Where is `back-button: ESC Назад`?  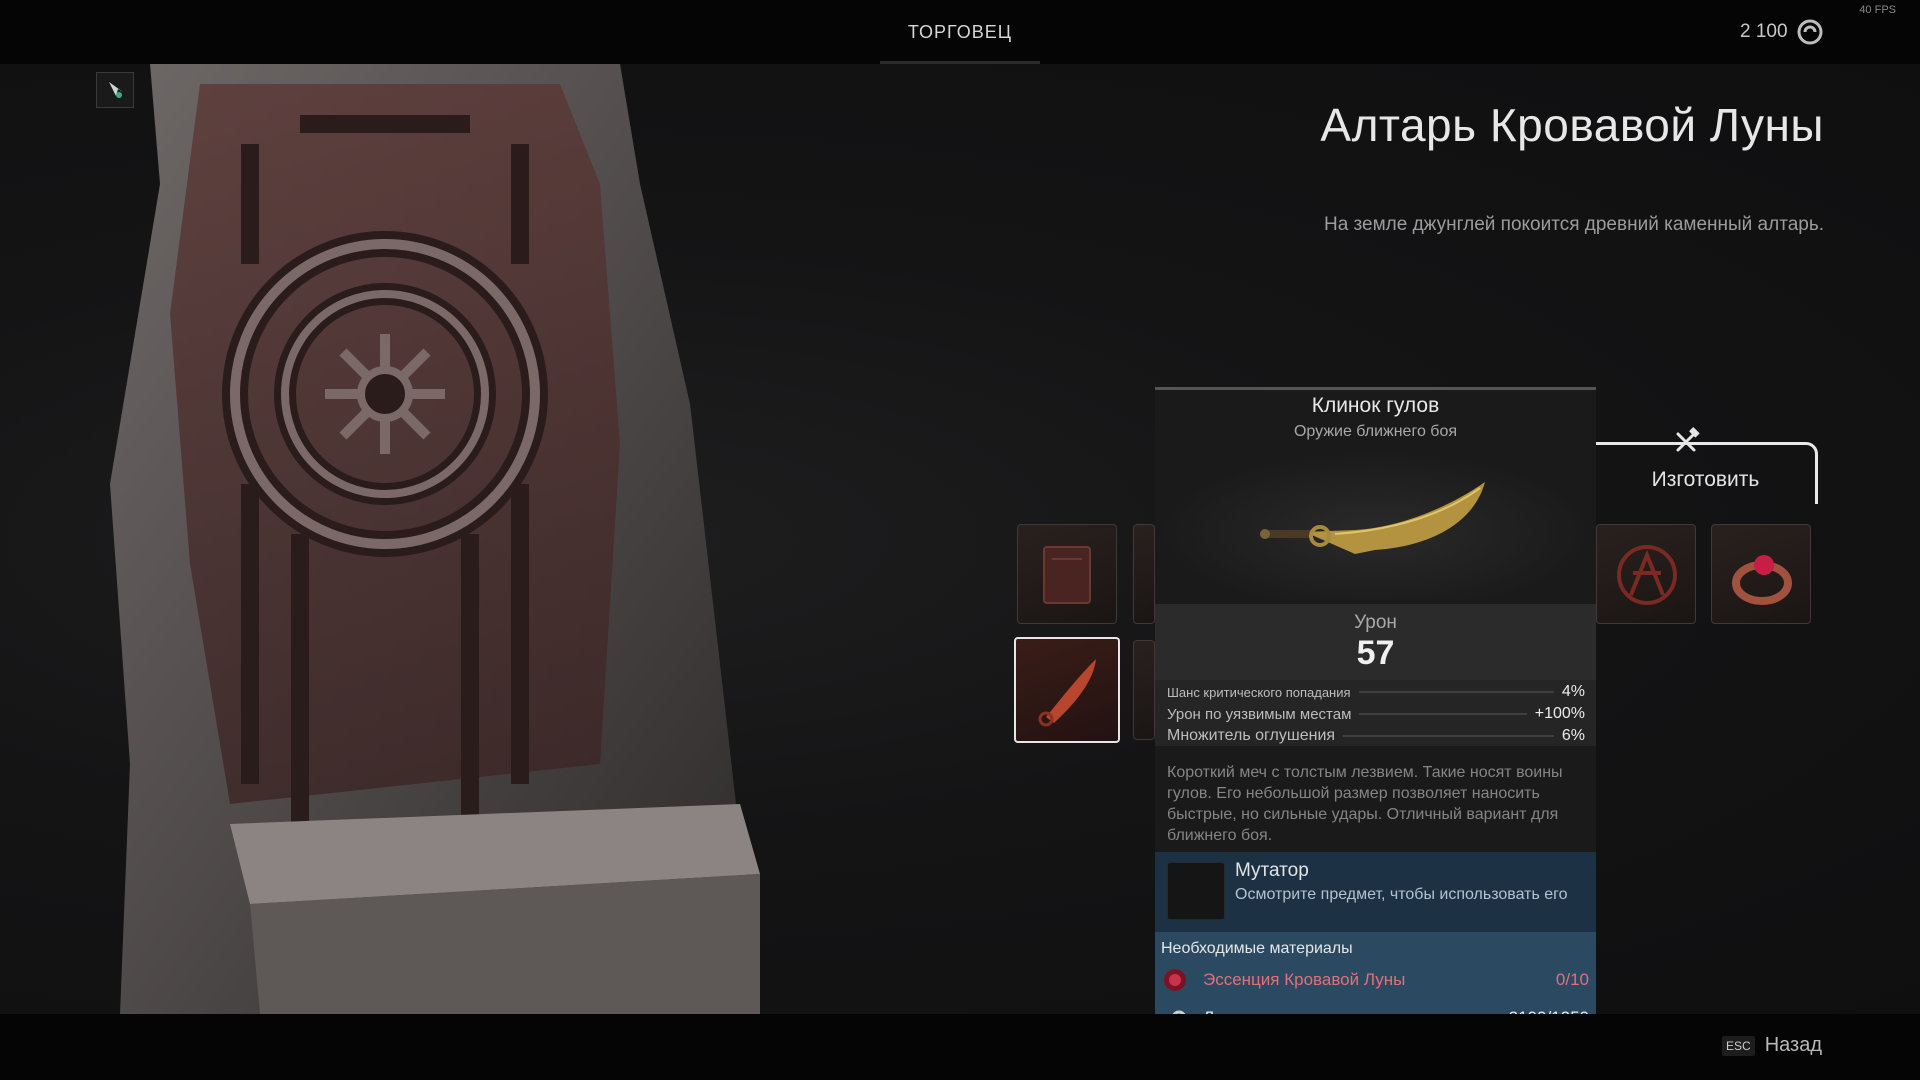
back-button: ESC Назад is located at coordinates (1772, 1045).